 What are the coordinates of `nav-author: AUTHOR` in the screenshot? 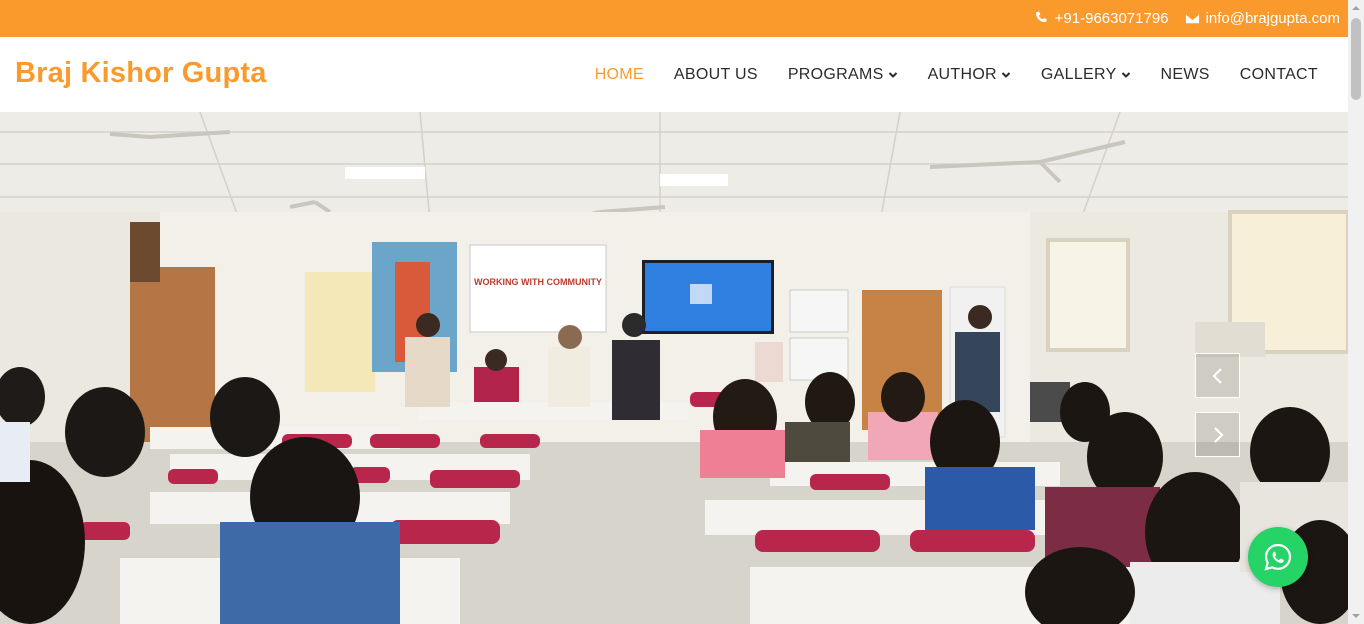 It's located at (969, 75).